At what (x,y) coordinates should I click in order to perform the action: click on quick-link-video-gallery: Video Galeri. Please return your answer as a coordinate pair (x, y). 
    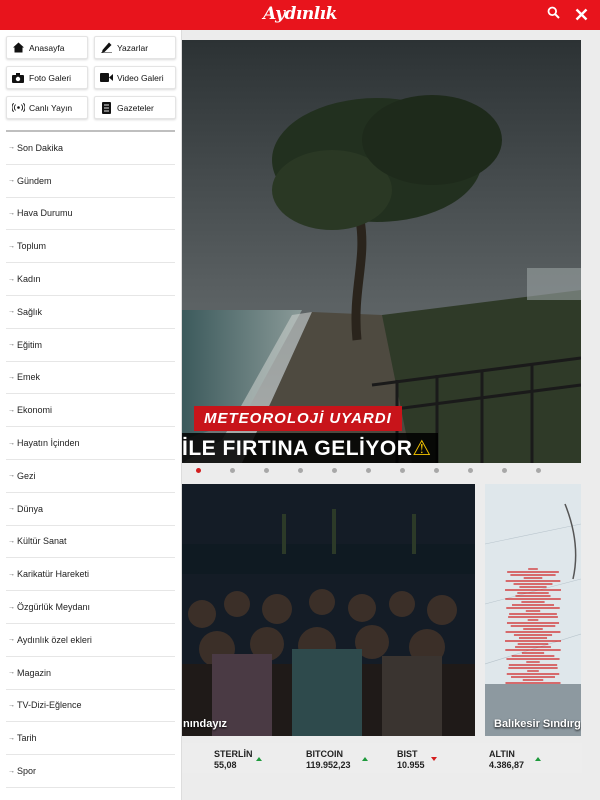
    Looking at the image, I should click on (135, 77).